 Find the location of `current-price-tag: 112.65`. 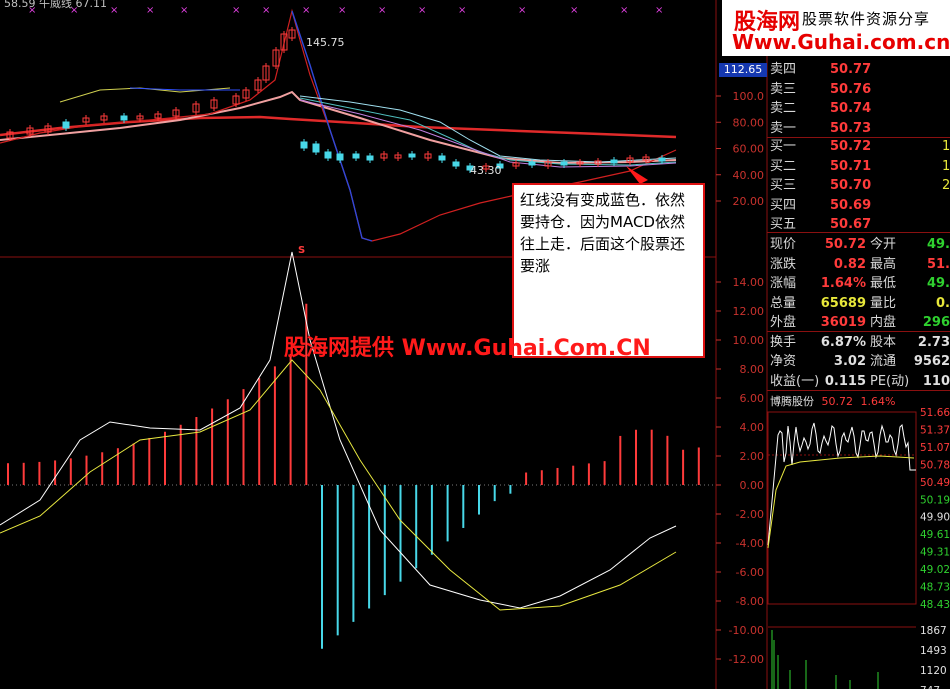

current-price-tag: 112.65 is located at coordinates (743, 70).